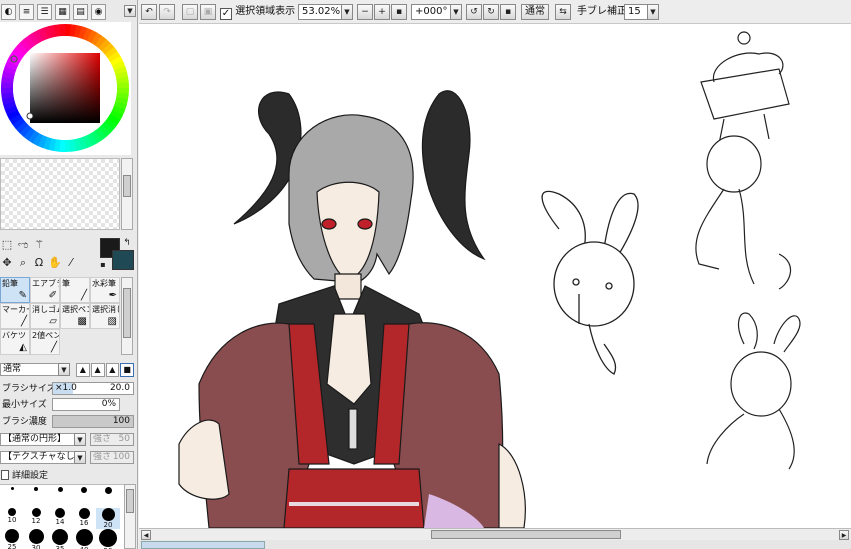  What do you see at coordinates (347, 12) in the screenshot?
I see `zoom-dropdown: ▼` at bounding box center [347, 12].